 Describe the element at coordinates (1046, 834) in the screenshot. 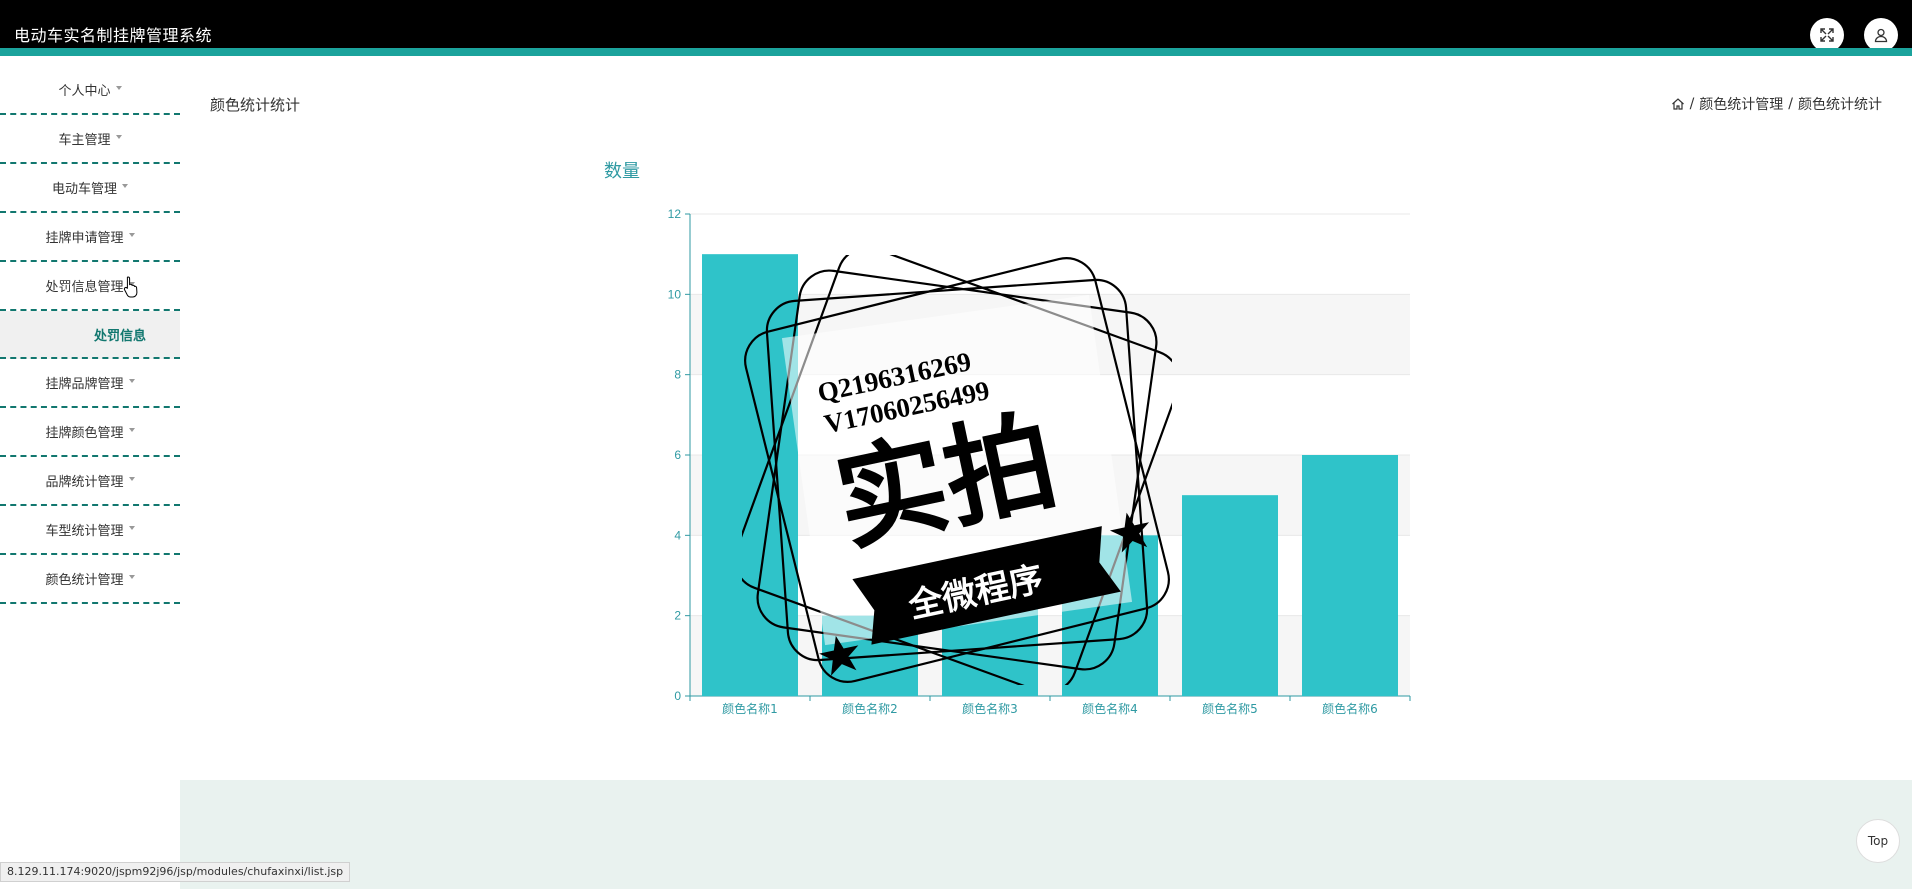

I see `footer-band` at that location.